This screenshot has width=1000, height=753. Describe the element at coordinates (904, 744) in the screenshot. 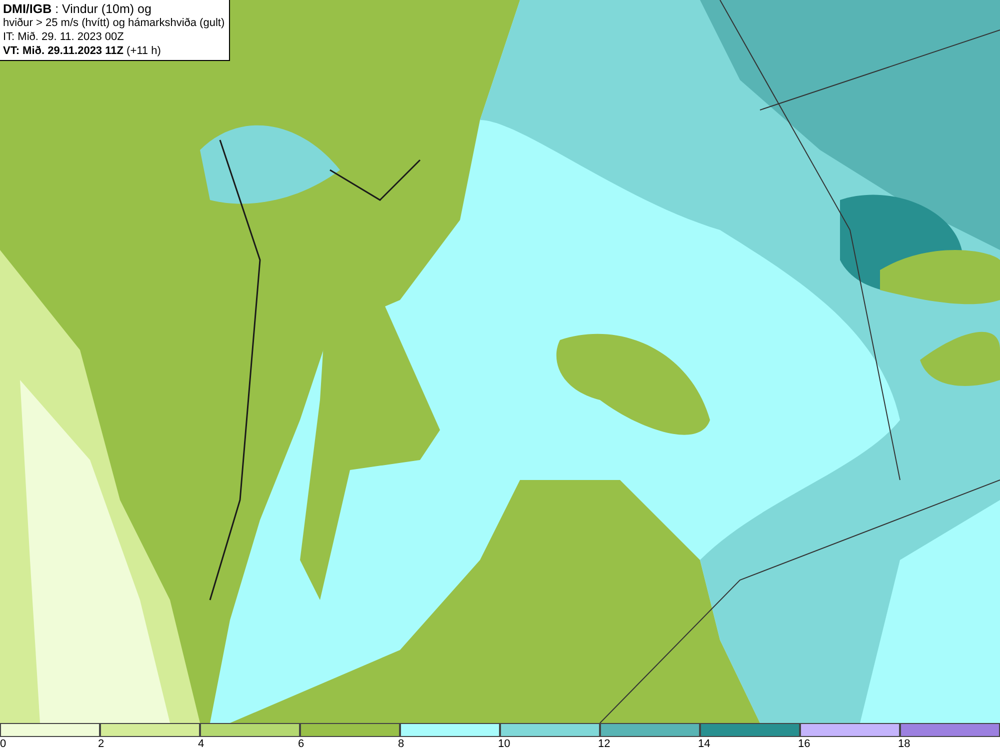

I see `legend-label: 18` at that location.